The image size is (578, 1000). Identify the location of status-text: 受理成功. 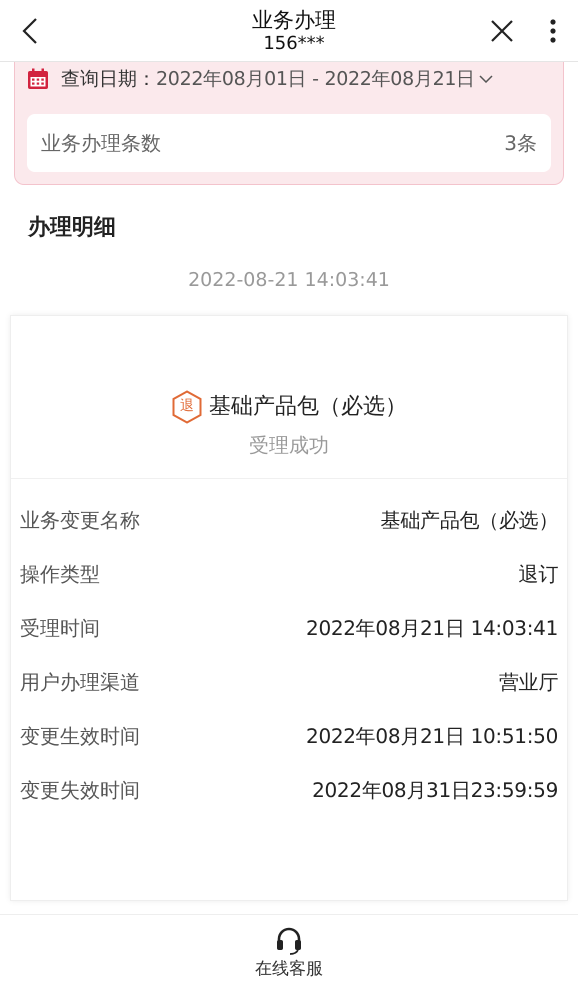
(289, 445).